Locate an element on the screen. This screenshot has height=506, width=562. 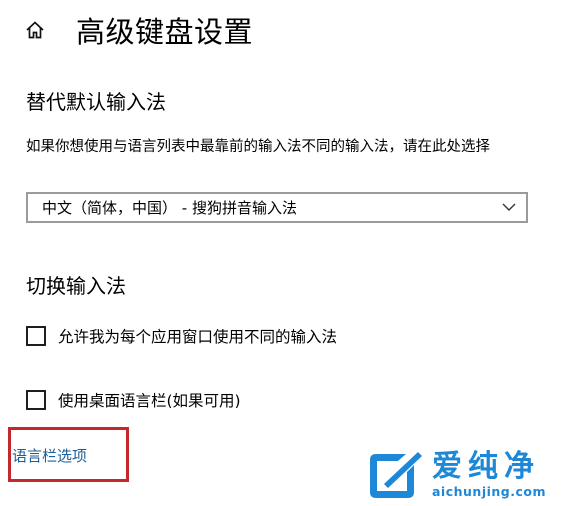
per-app-input-row: 允许我为每个应用窗口使用不同的输入法 is located at coordinates (181, 336).